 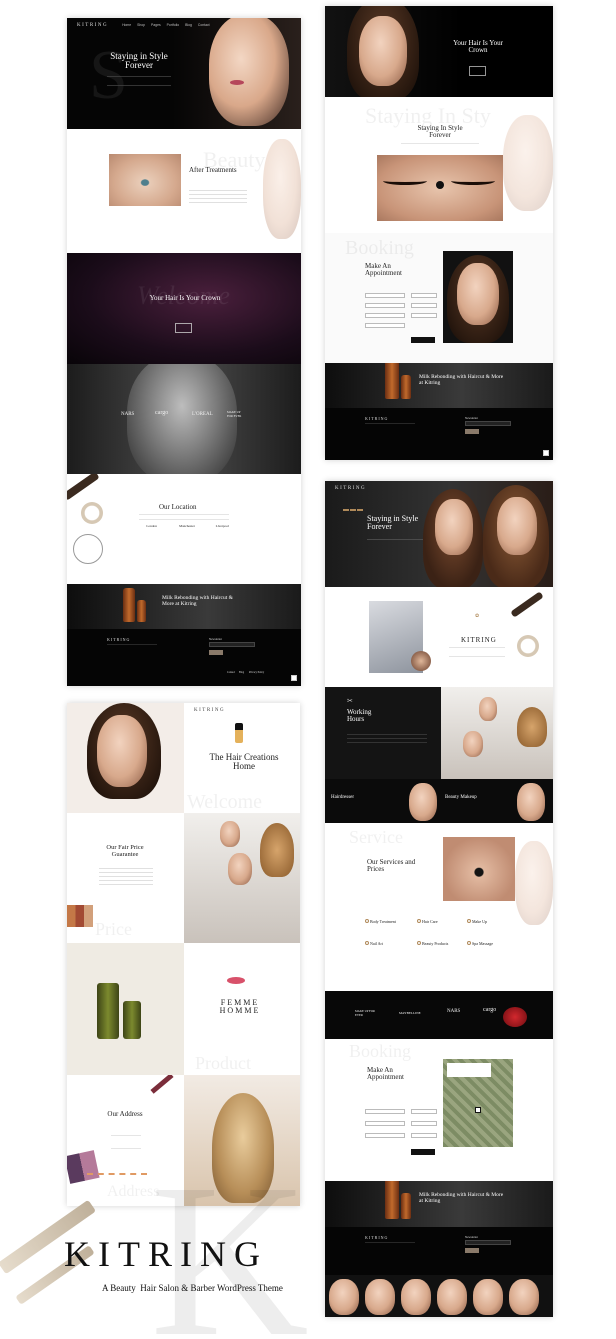 What do you see at coordinates (282, 189) in the screenshot?
I see `side-model-image` at bounding box center [282, 189].